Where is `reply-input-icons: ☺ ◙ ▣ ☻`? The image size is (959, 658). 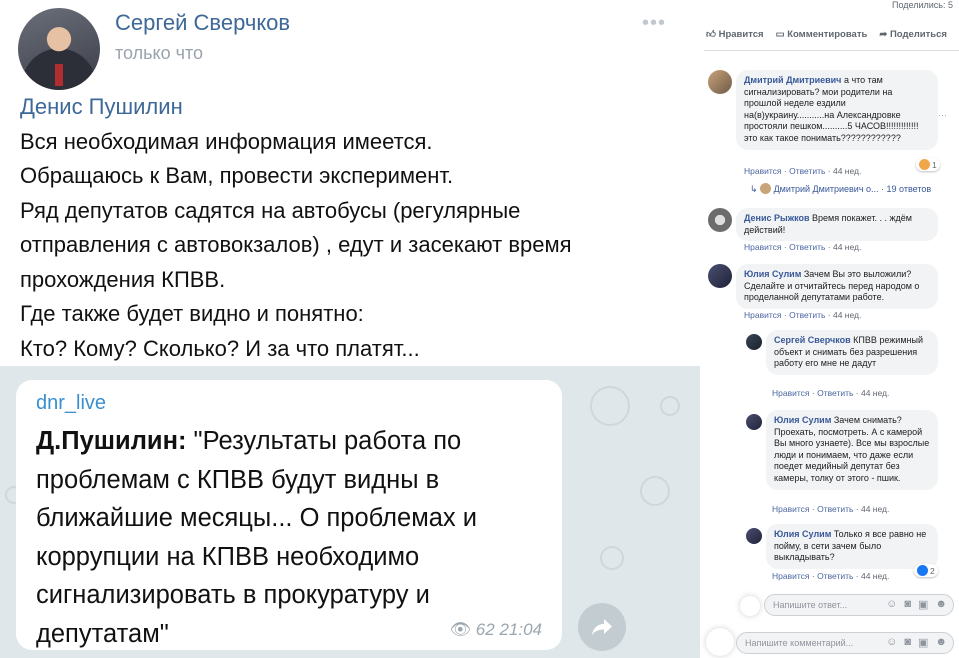 reply-input-icons: ☺ ◙ ▣ ☻ is located at coordinates (916, 604).